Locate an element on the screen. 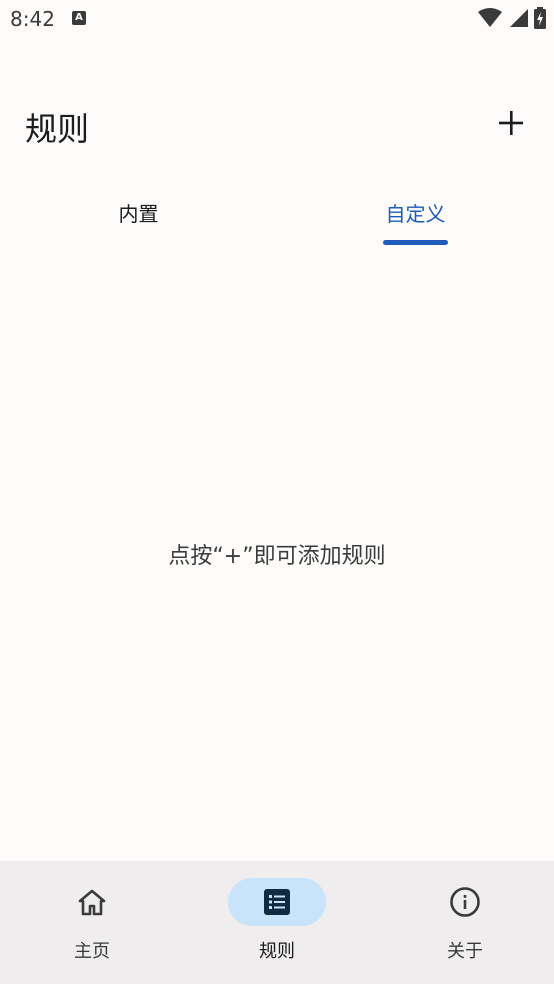 The height and width of the screenshot is (984, 554). signal-icon is located at coordinates (519, 18).